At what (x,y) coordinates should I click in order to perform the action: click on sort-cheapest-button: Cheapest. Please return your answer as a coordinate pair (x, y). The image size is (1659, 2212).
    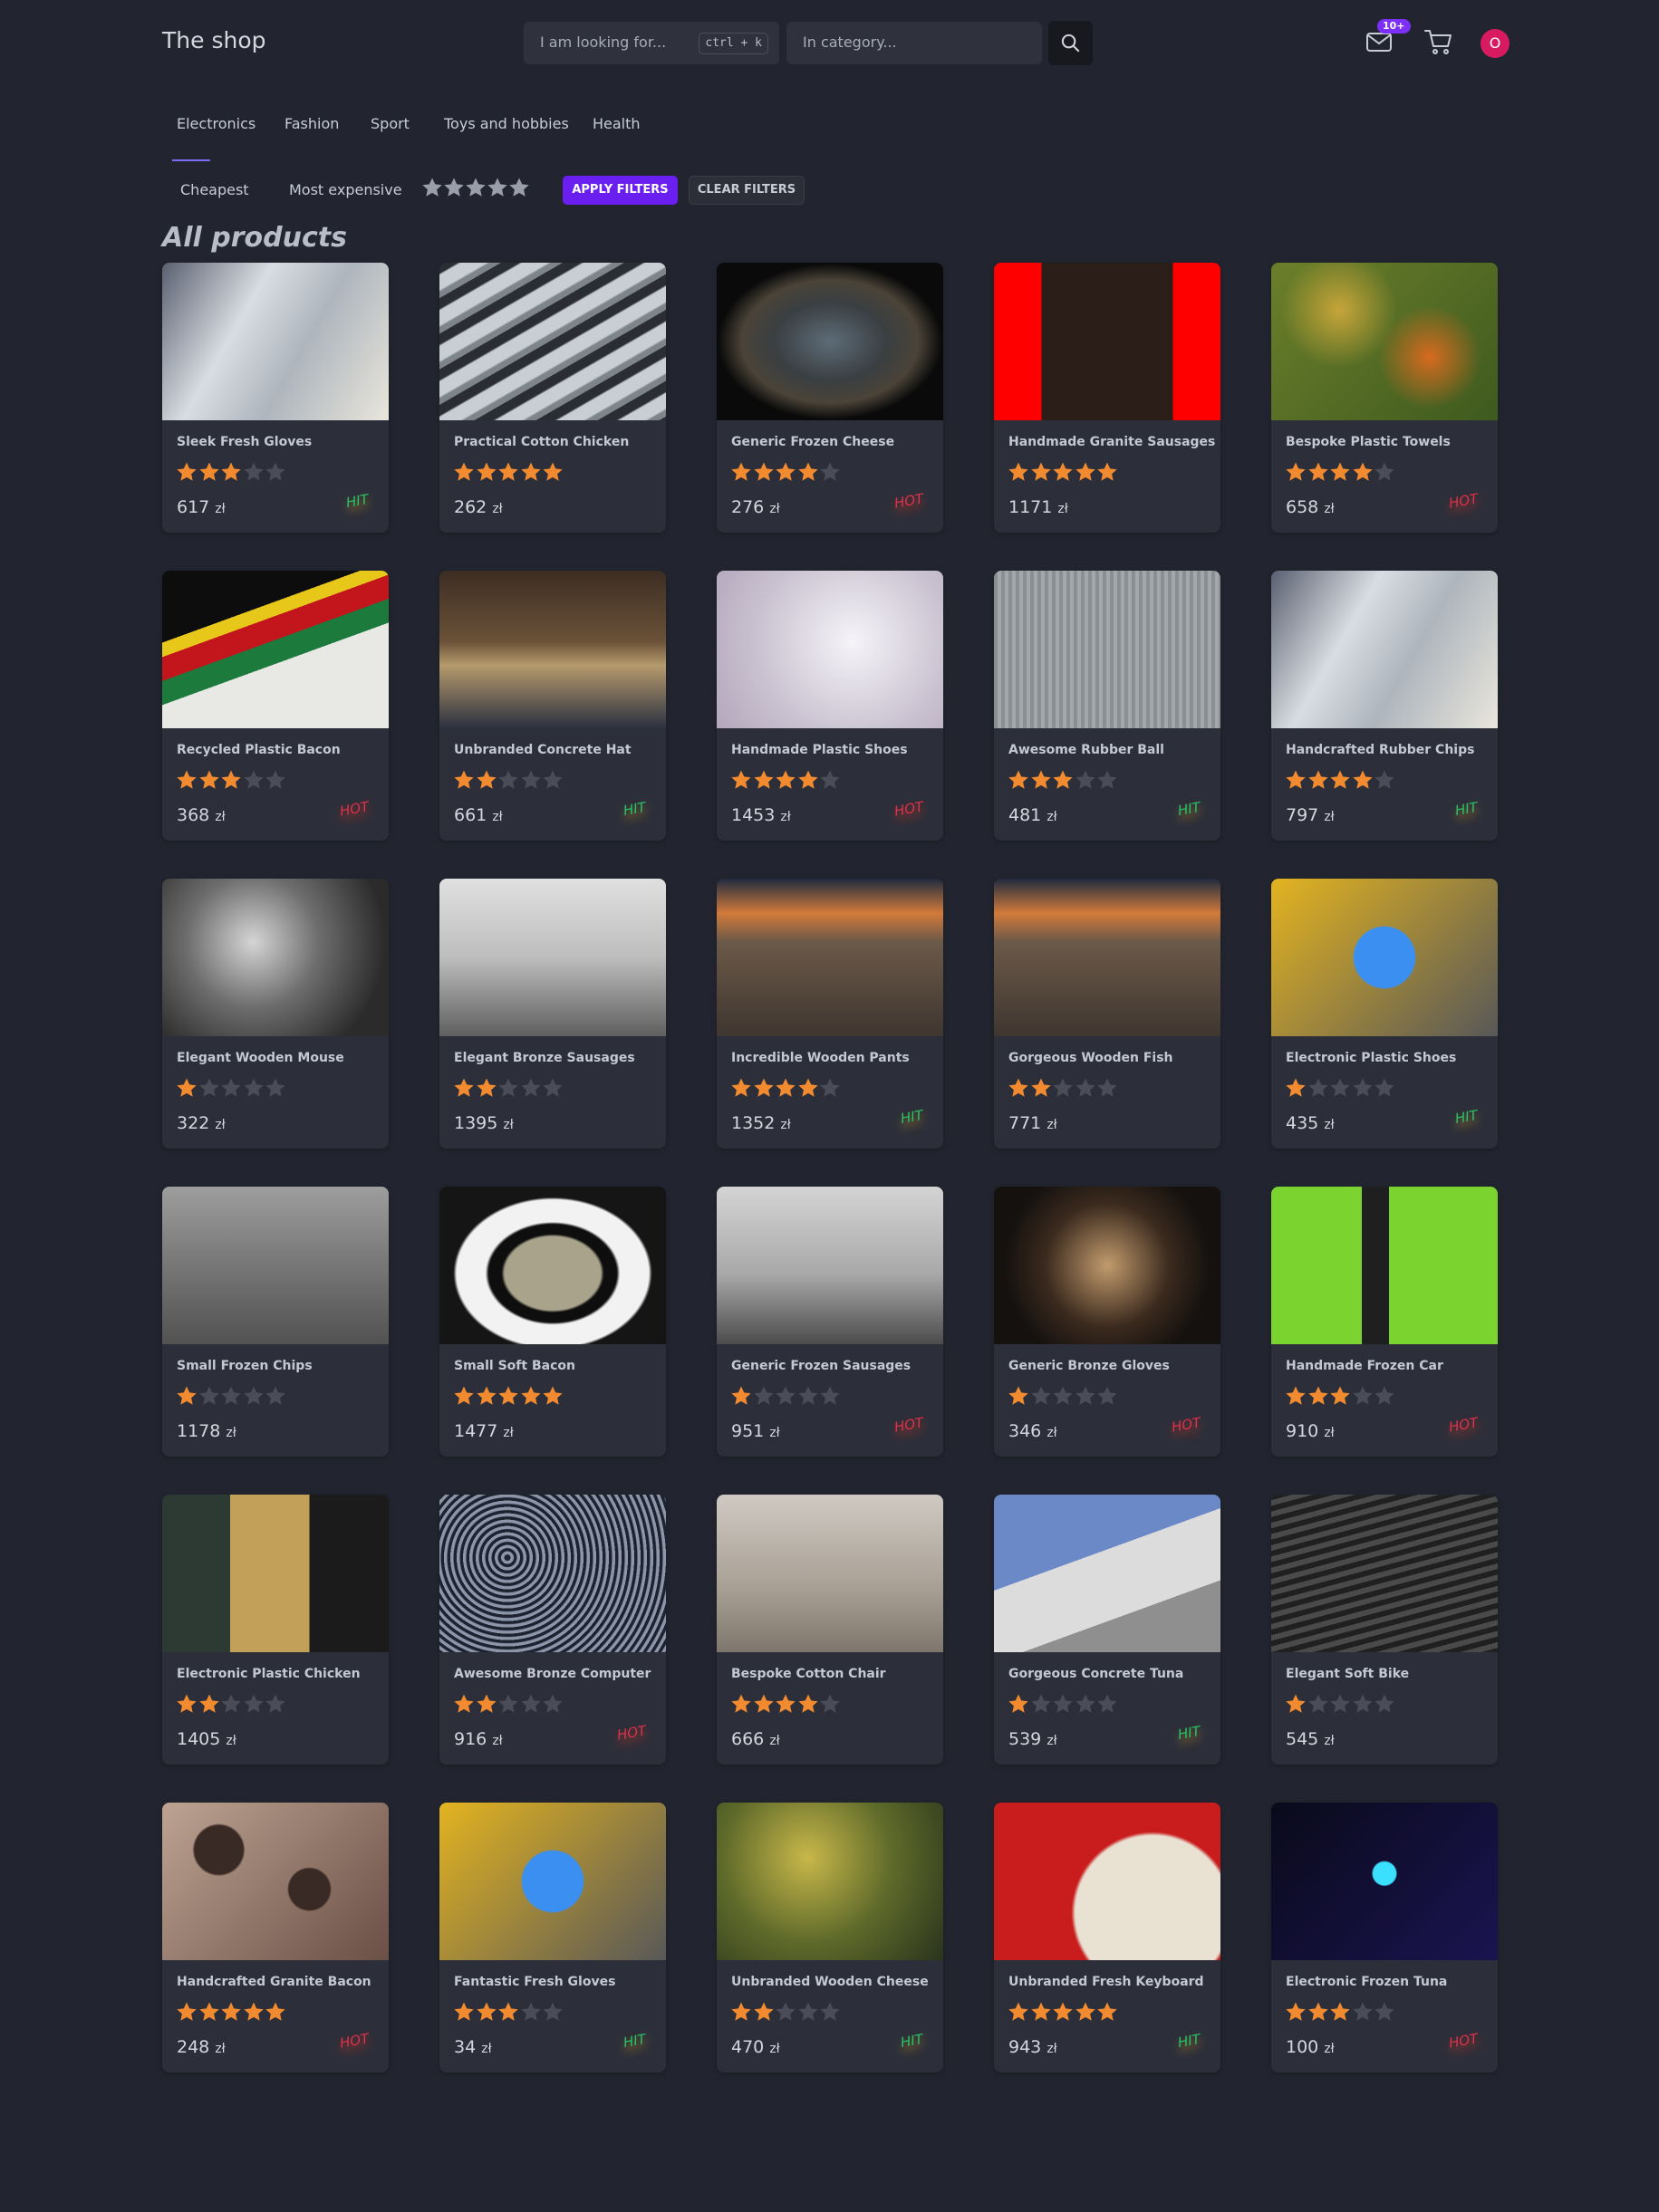
    Looking at the image, I should click on (214, 189).